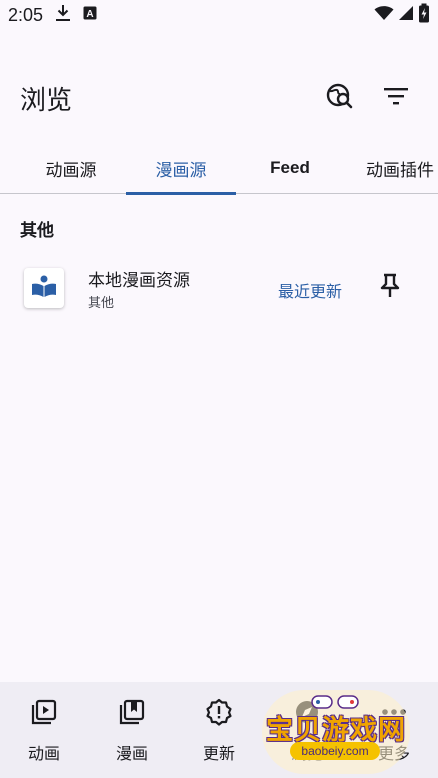  I want to click on battery-charging-icon, so click(424, 15).